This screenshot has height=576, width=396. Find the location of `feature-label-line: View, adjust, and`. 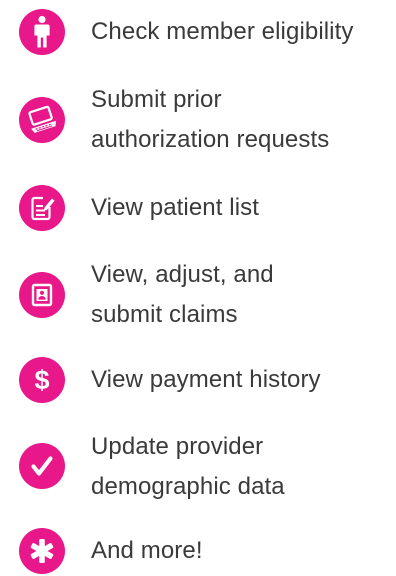

feature-label-line: View, adjust, and is located at coordinates (182, 274).